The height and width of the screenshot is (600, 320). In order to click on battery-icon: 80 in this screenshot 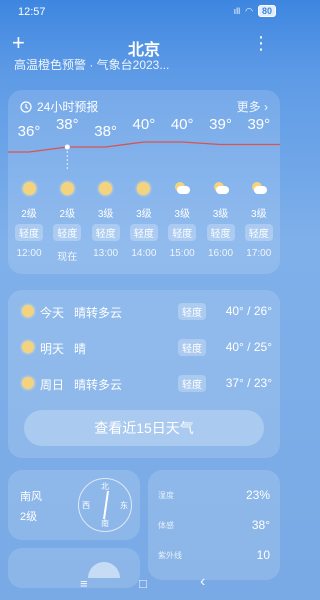, I will do `click(266, 11)`.